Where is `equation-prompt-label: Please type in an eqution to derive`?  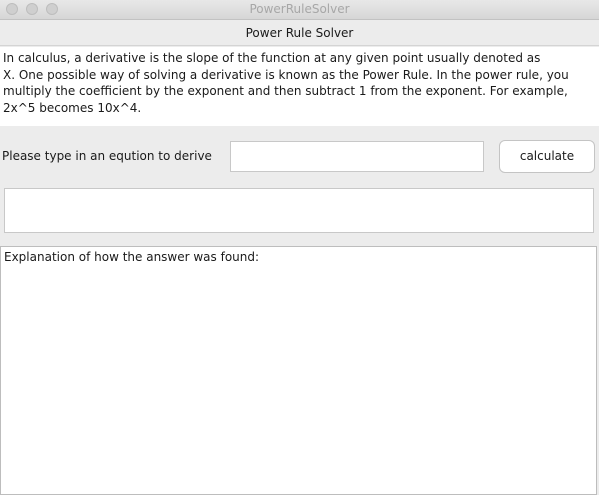
equation-prompt-label: Please type in an eqution to derive is located at coordinates (107, 156).